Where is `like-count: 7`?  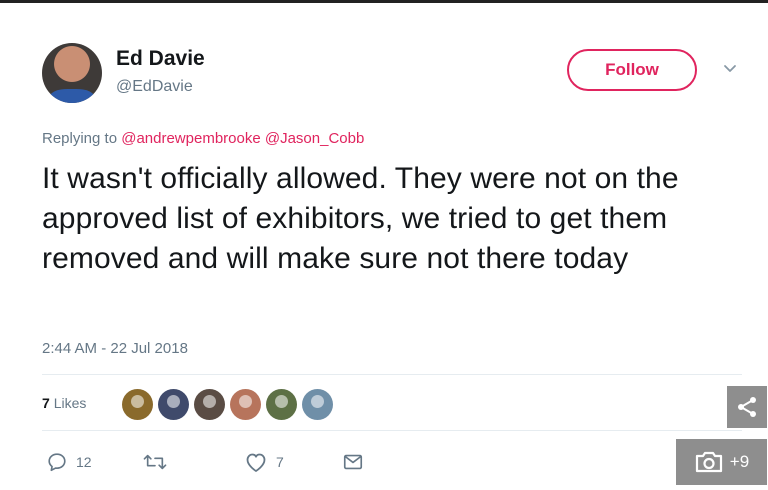
like-count: 7 is located at coordinates (280, 462).